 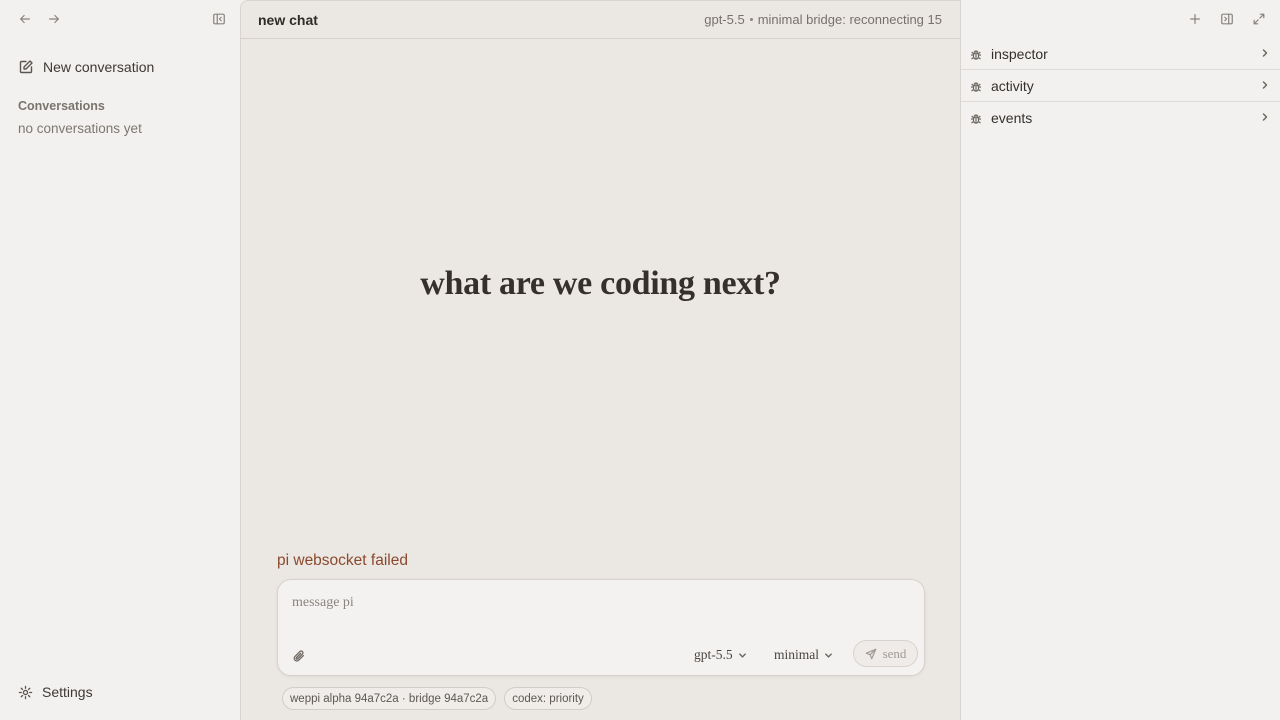 What do you see at coordinates (122, 19) in the screenshot?
I see `nav-row` at bounding box center [122, 19].